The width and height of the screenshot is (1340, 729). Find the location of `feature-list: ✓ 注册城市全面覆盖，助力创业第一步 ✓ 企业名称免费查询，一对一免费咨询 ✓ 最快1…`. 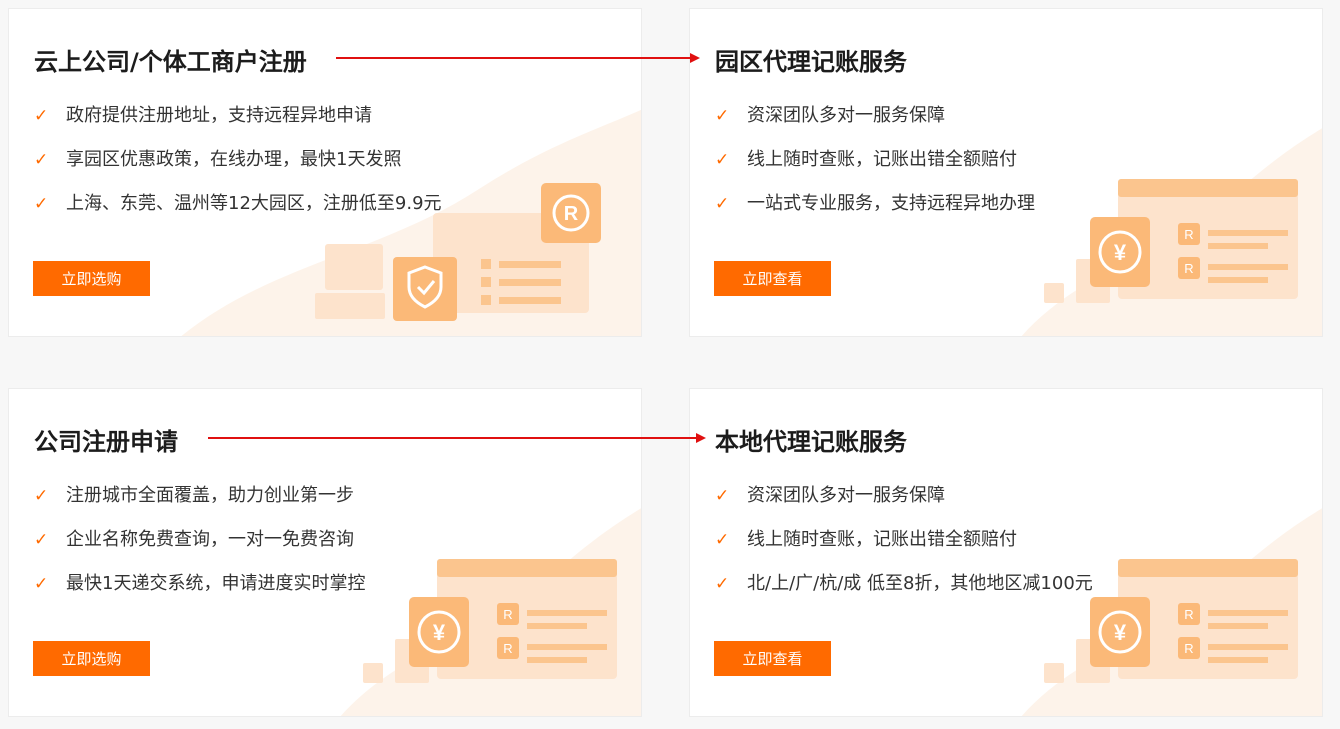

feature-list: ✓ 注册城市全面覆盖，助力创业第一步 ✓ 企业名称免费查询，一对一免费咨询 ✓ 最快1… is located at coordinates (199, 551).